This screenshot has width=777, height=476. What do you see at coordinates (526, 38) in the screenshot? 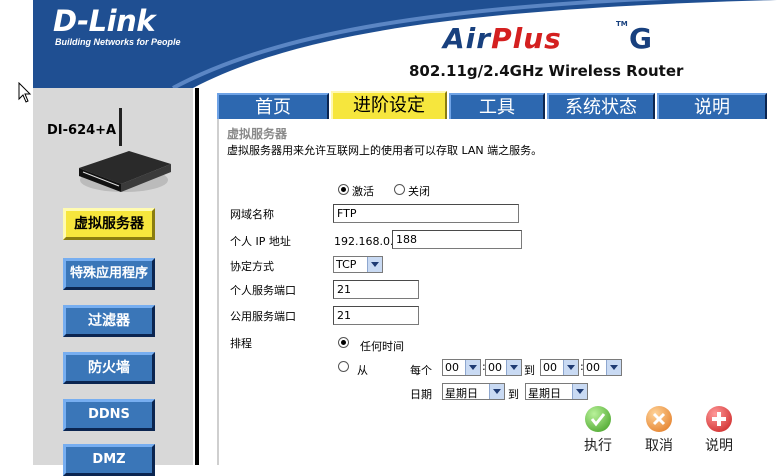
I see `airplus-plus: Plus` at bounding box center [526, 38].